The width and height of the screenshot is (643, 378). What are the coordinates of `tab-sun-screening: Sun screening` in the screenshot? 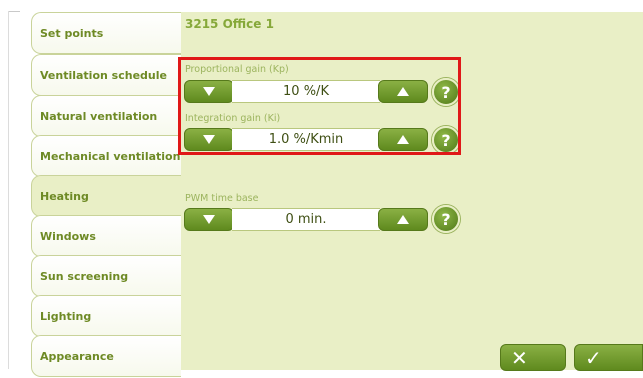 It's located at (106, 276).